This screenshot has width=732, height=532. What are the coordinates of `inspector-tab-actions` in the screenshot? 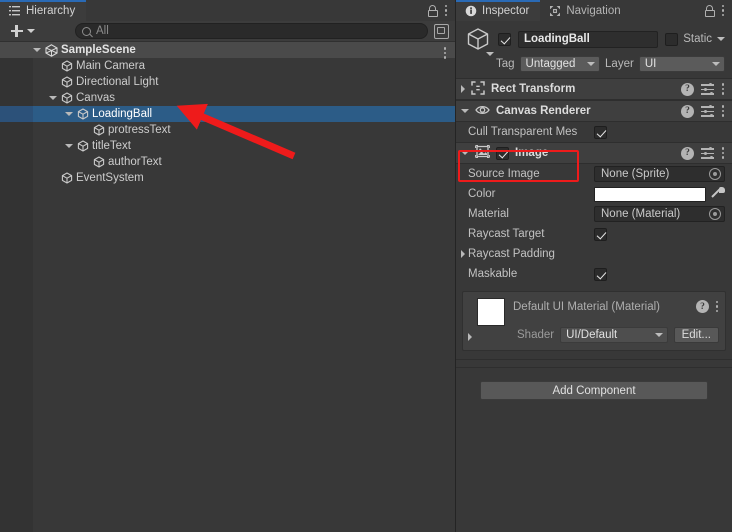 It's located at (718, 10).